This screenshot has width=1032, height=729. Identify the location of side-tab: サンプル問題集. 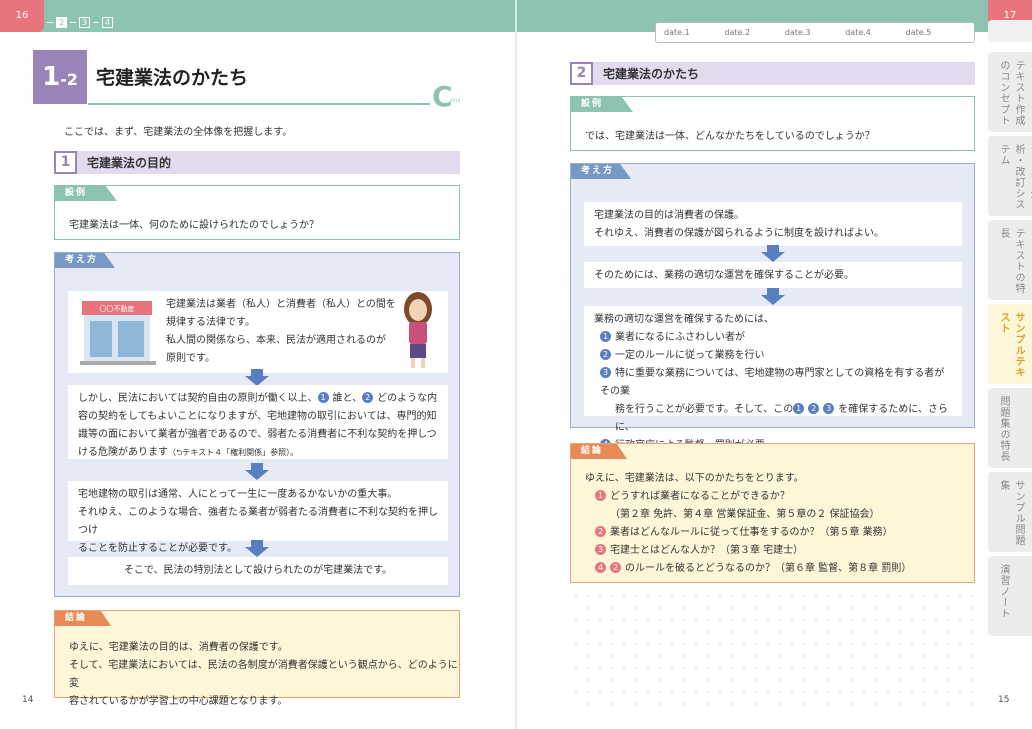
(1010, 512).